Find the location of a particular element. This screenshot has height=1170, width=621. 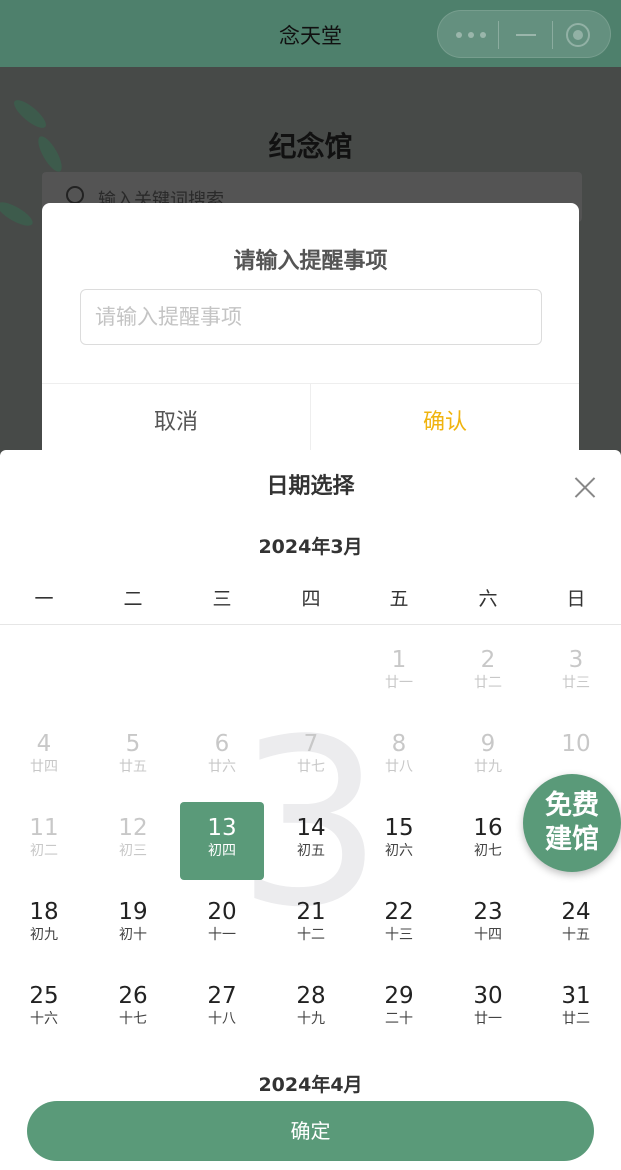

day-cell: 22 十三 is located at coordinates (399, 925).